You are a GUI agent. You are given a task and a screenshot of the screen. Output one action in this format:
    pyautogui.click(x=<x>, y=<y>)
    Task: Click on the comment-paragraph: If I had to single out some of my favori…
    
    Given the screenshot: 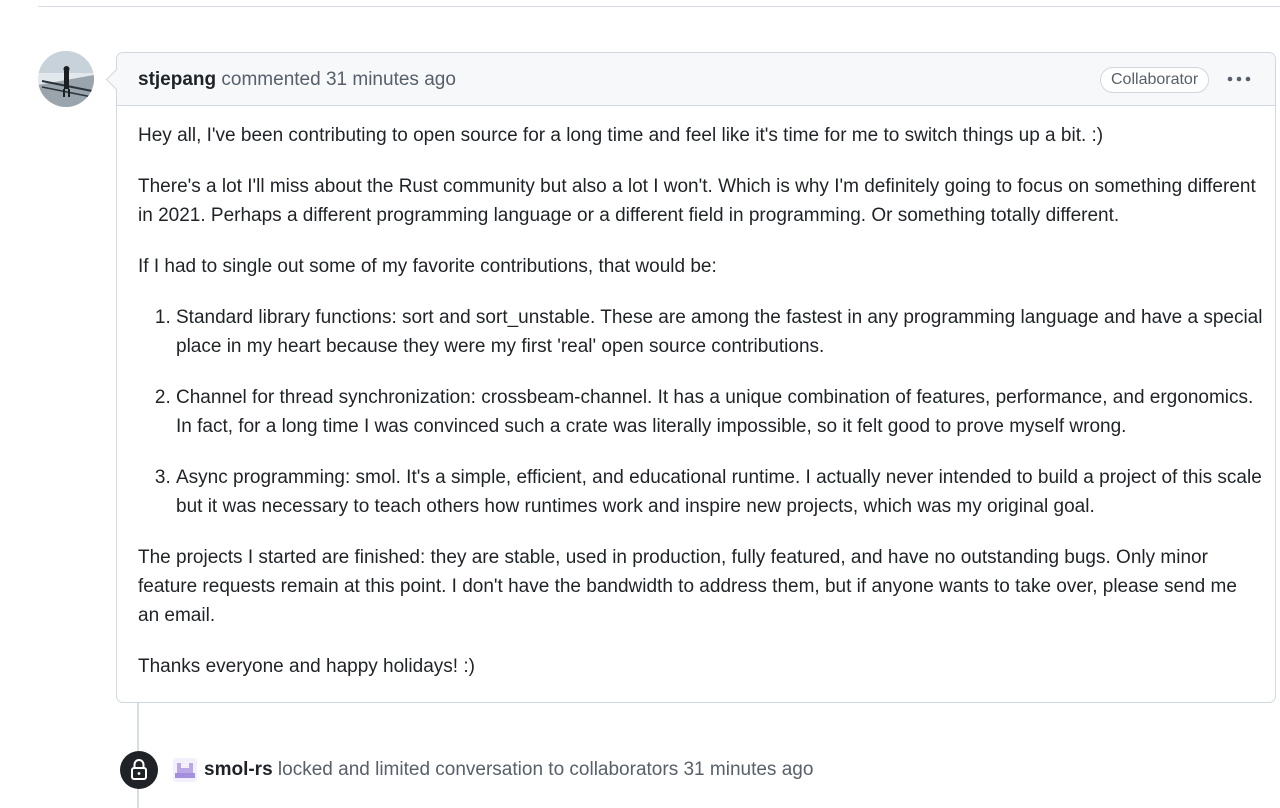 What is the action you would take?
    pyautogui.click(x=427, y=266)
    